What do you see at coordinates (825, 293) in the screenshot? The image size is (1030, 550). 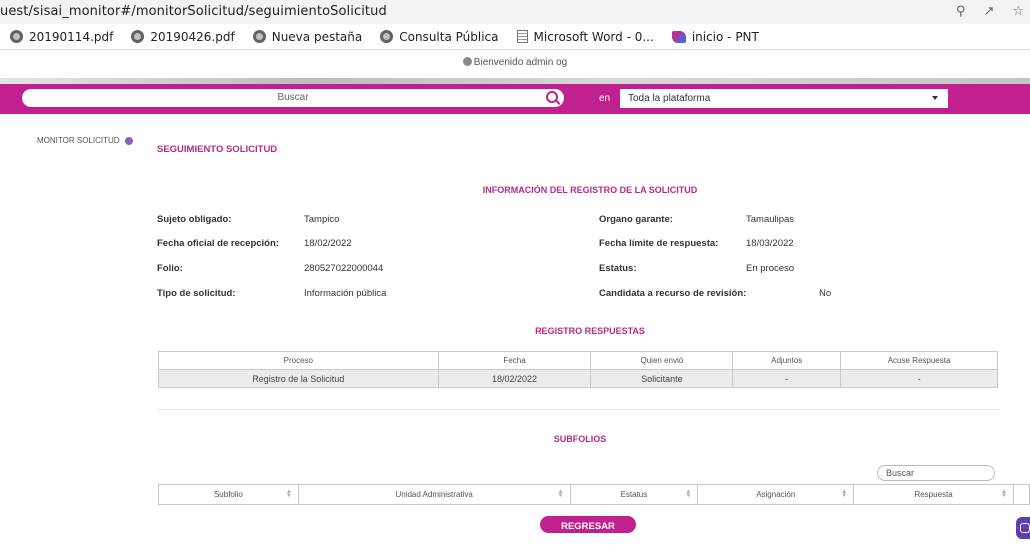 I see `candidata-value: No` at bounding box center [825, 293].